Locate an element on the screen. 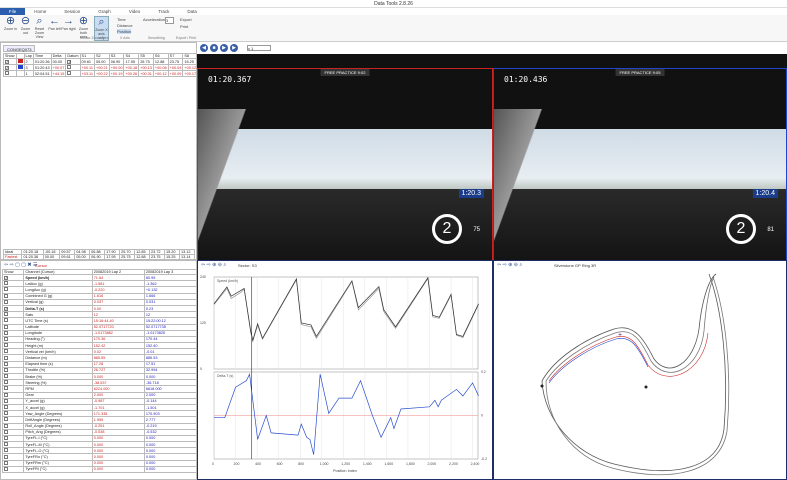  lap-3-line is located at coordinates (598, 360).